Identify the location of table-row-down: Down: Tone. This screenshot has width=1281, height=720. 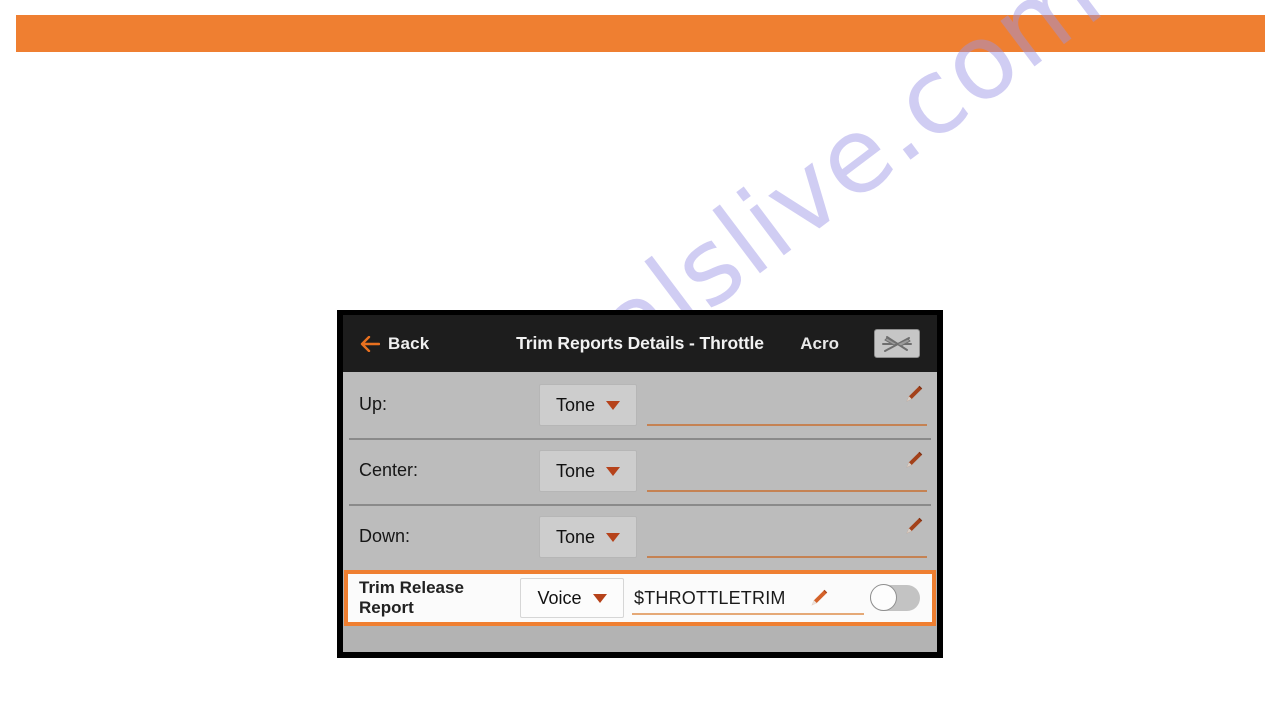
(640, 537).